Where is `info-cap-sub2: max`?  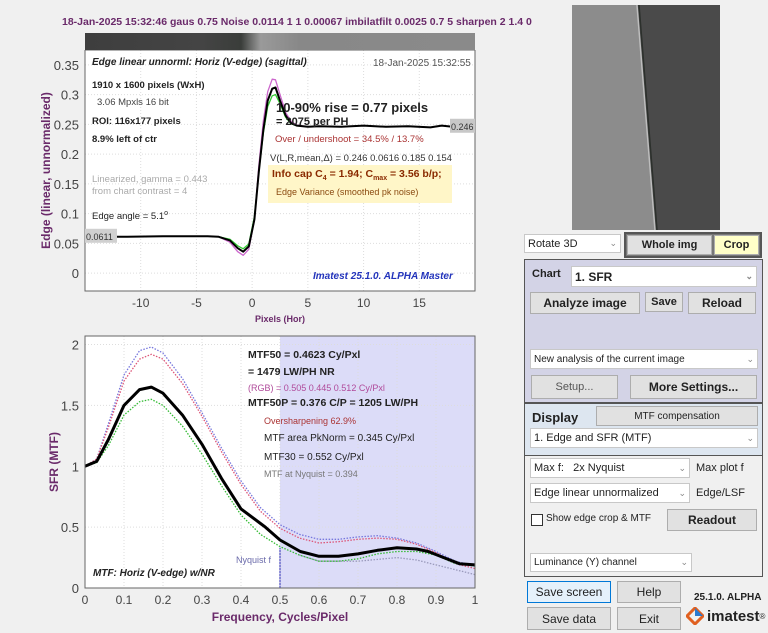 info-cap-sub2: max is located at coordinates (380, 179).